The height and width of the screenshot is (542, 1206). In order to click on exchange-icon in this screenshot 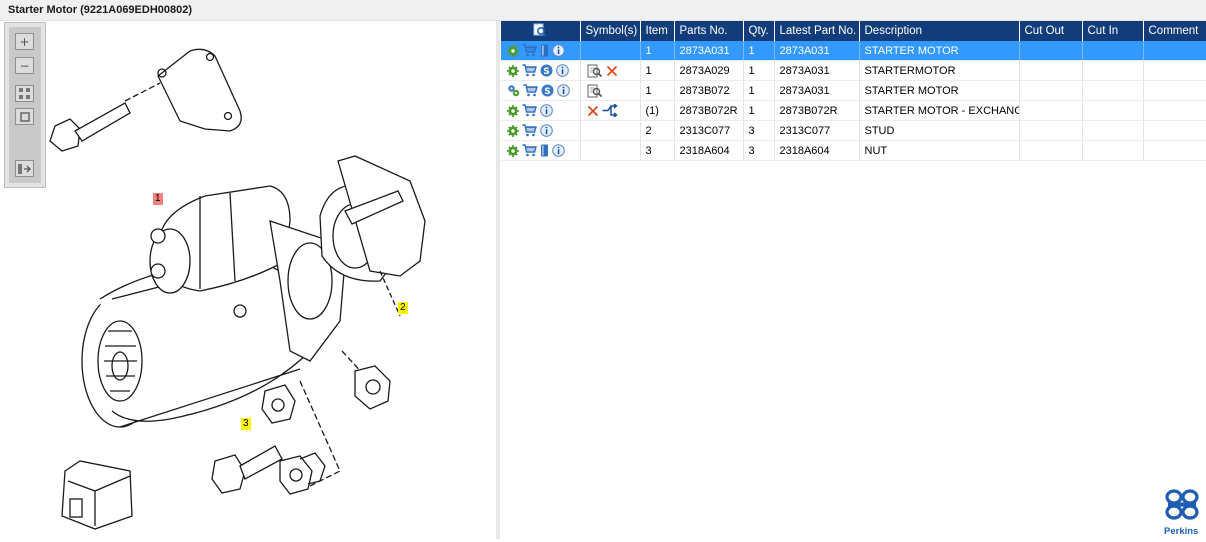, I will do `click(610, 110)`.